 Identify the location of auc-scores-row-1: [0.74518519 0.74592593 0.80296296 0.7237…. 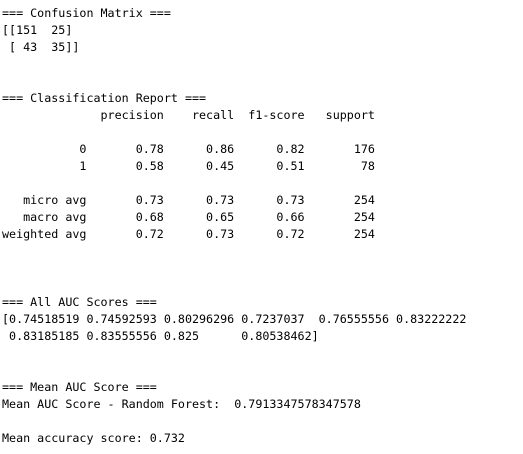
(234, 319).